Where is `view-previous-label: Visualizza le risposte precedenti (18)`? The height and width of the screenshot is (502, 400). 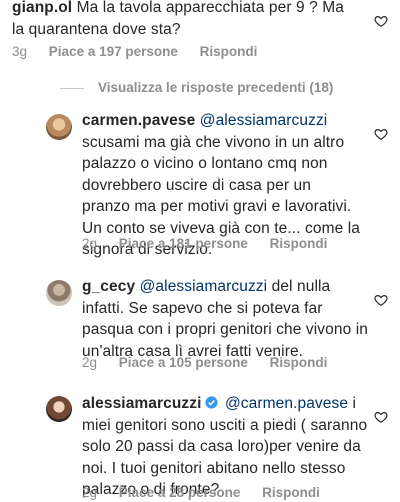
view-previous-label: Visualizza le risposte precedenti (18) is located at coordinates (215, 87).